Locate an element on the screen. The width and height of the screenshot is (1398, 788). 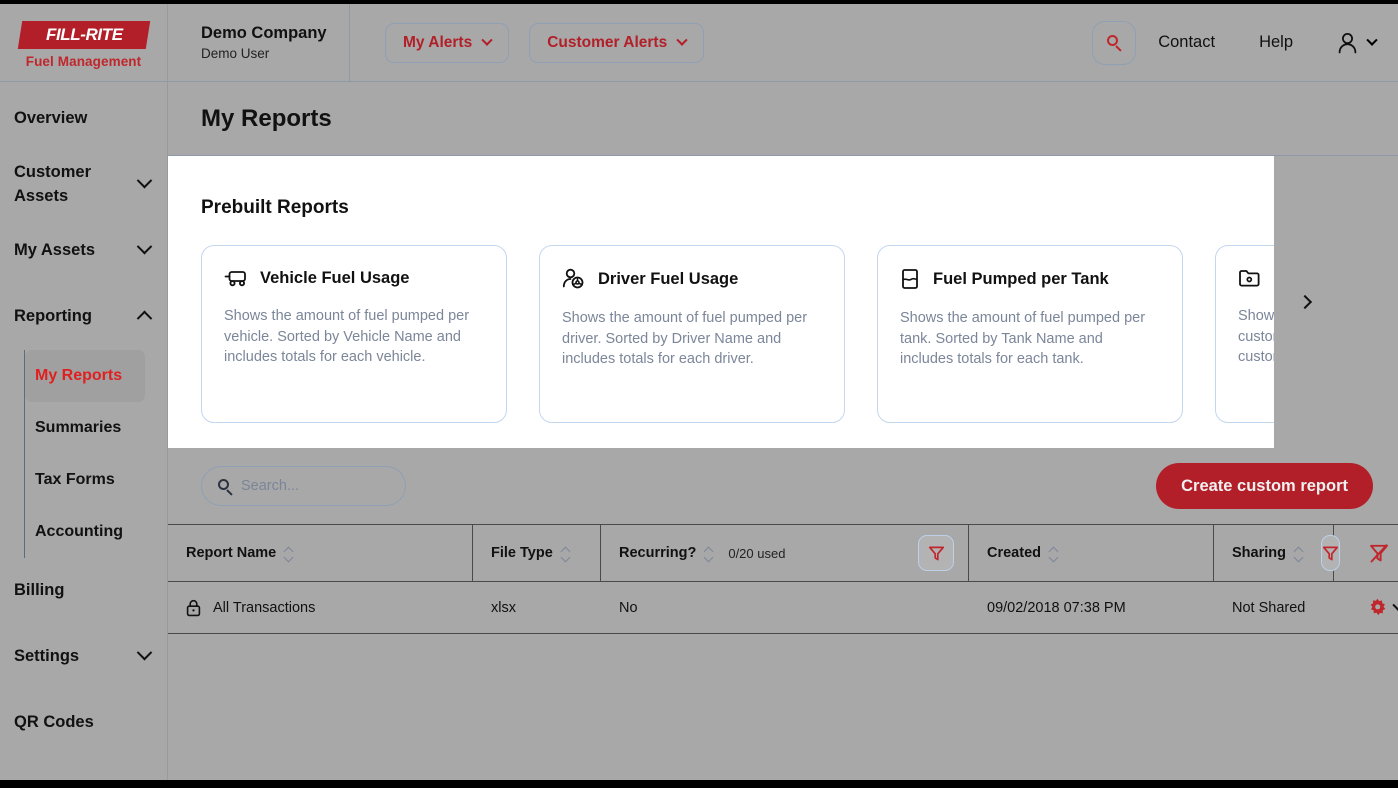
topbar-right: Contact Help is located at coordinates (1245, 42).